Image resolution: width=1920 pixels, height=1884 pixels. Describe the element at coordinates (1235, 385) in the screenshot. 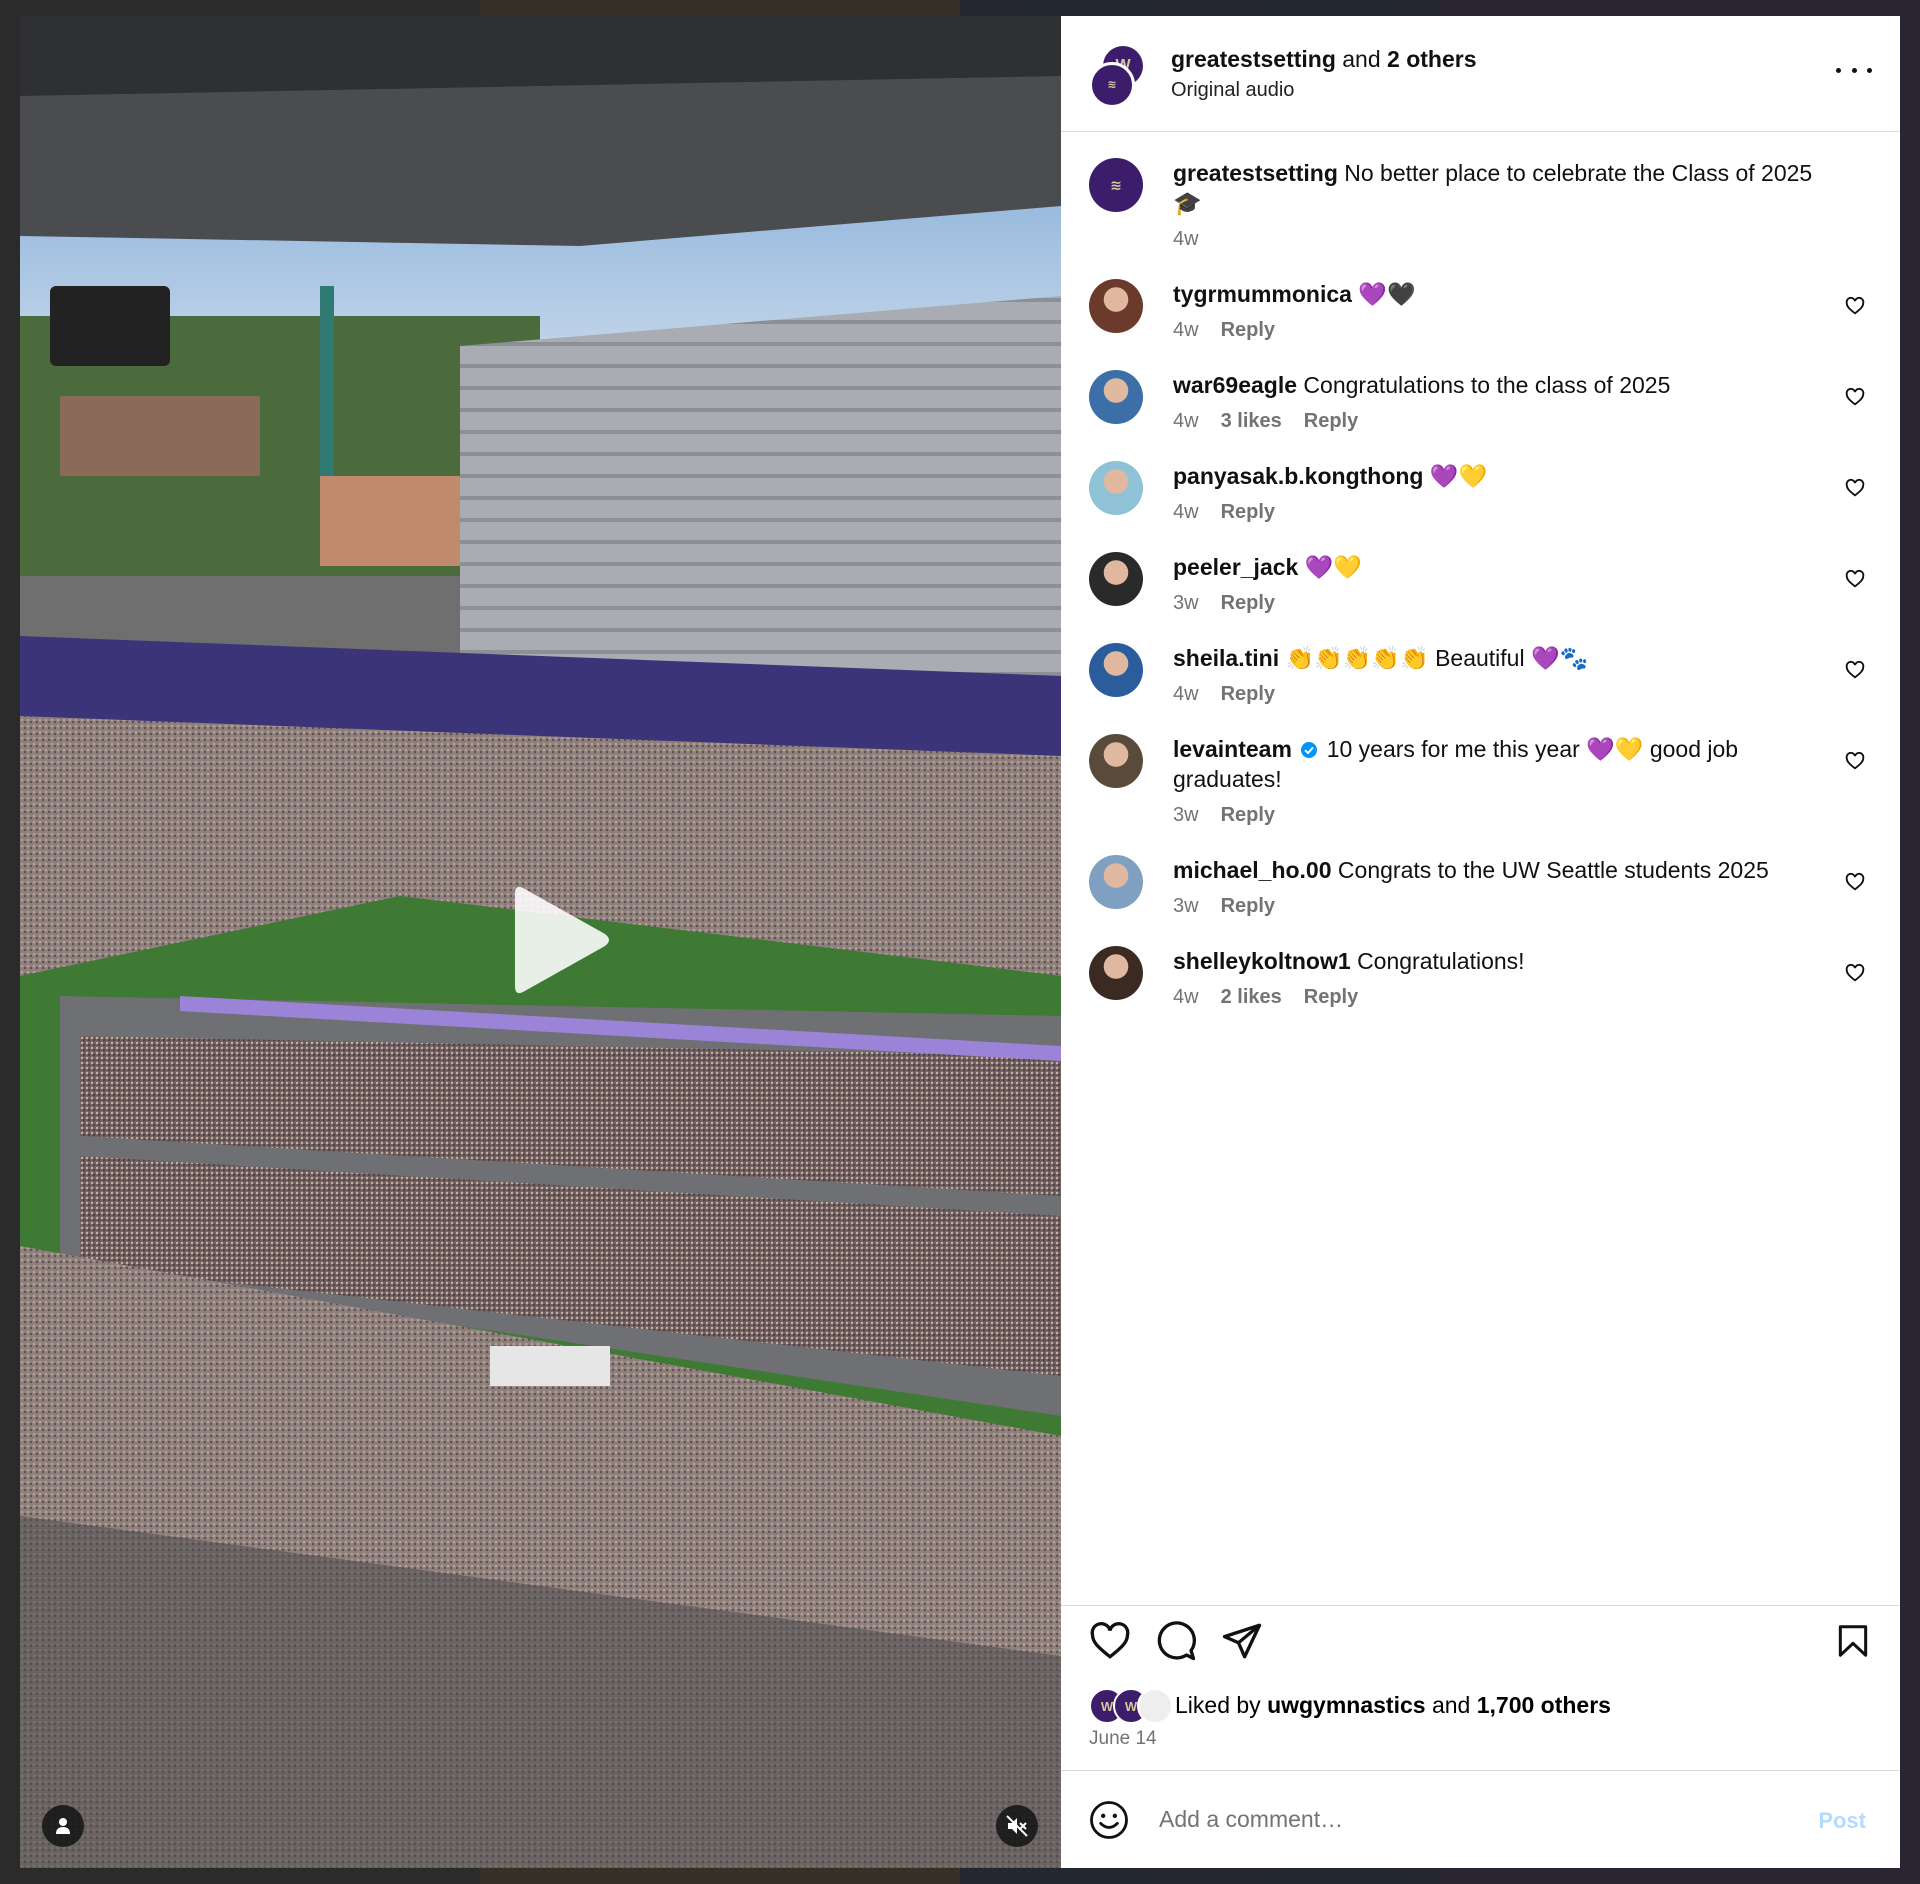

I see `commenter-username: war69eagle` at that location.